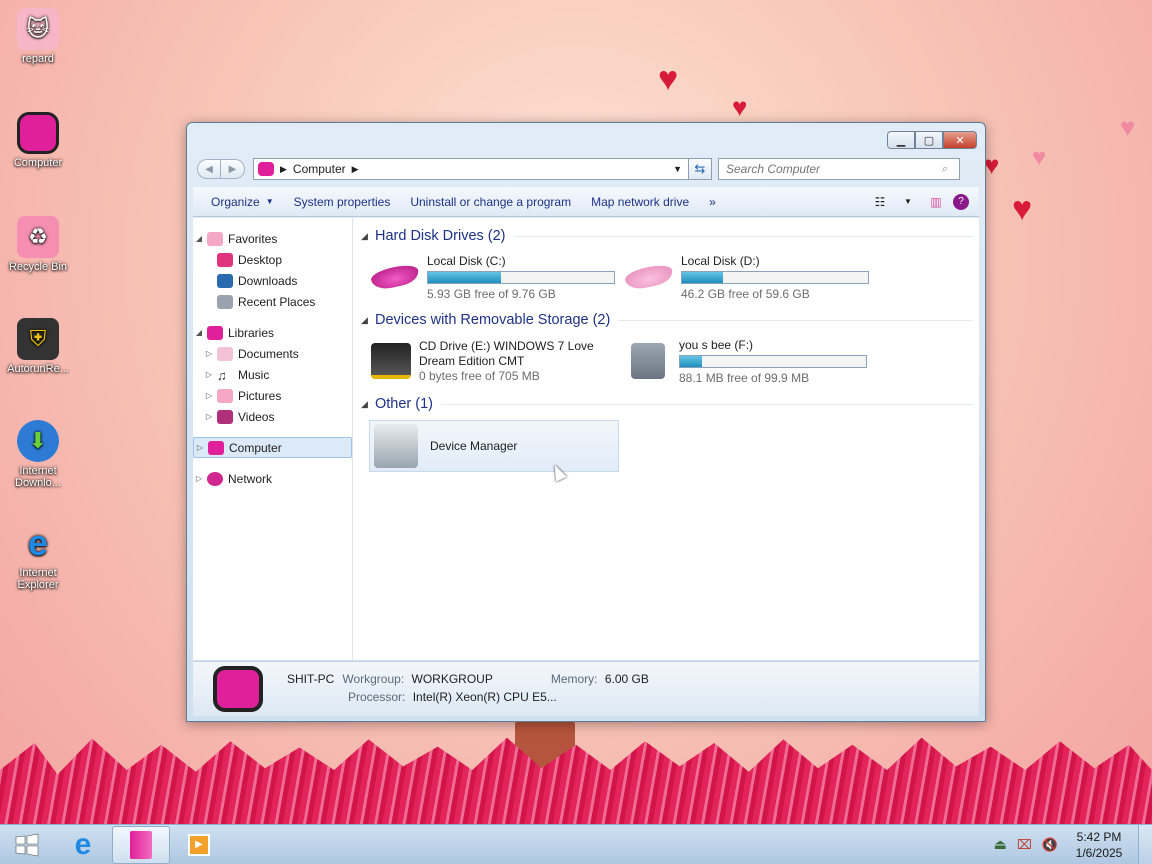  What do you see at coordinates (355, 169) in the screenshot?
I see `breadcrumb-chevron-icon: ▶` at bounding box center [355, 169].